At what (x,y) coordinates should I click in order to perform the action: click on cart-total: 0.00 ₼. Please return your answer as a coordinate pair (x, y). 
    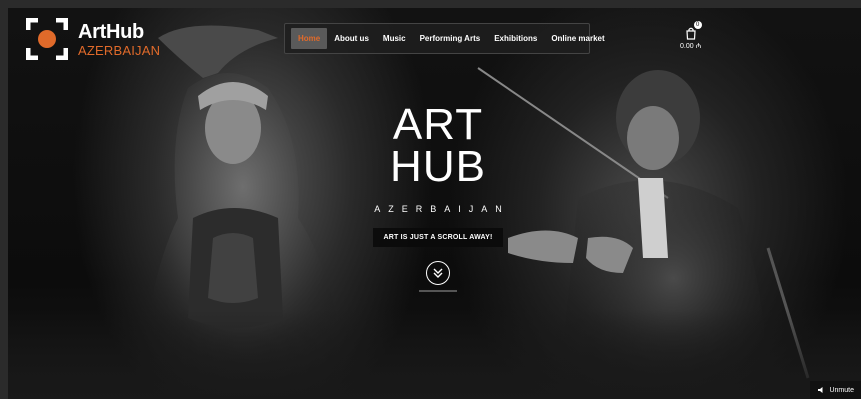
    Looking at the image, I should click on (691, 46).